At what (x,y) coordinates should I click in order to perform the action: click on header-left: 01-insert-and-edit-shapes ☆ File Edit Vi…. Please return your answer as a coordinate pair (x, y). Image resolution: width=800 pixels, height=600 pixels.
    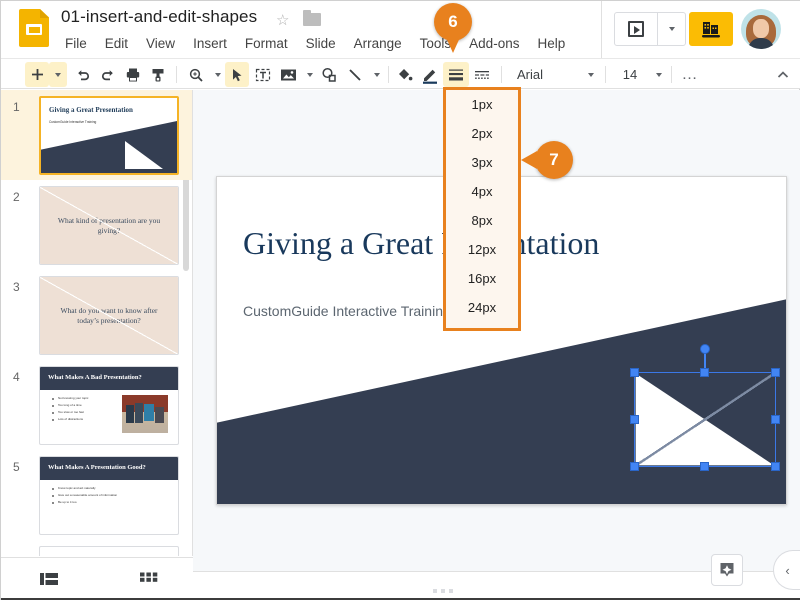
    Looking at the image, I should click on (301, 29).